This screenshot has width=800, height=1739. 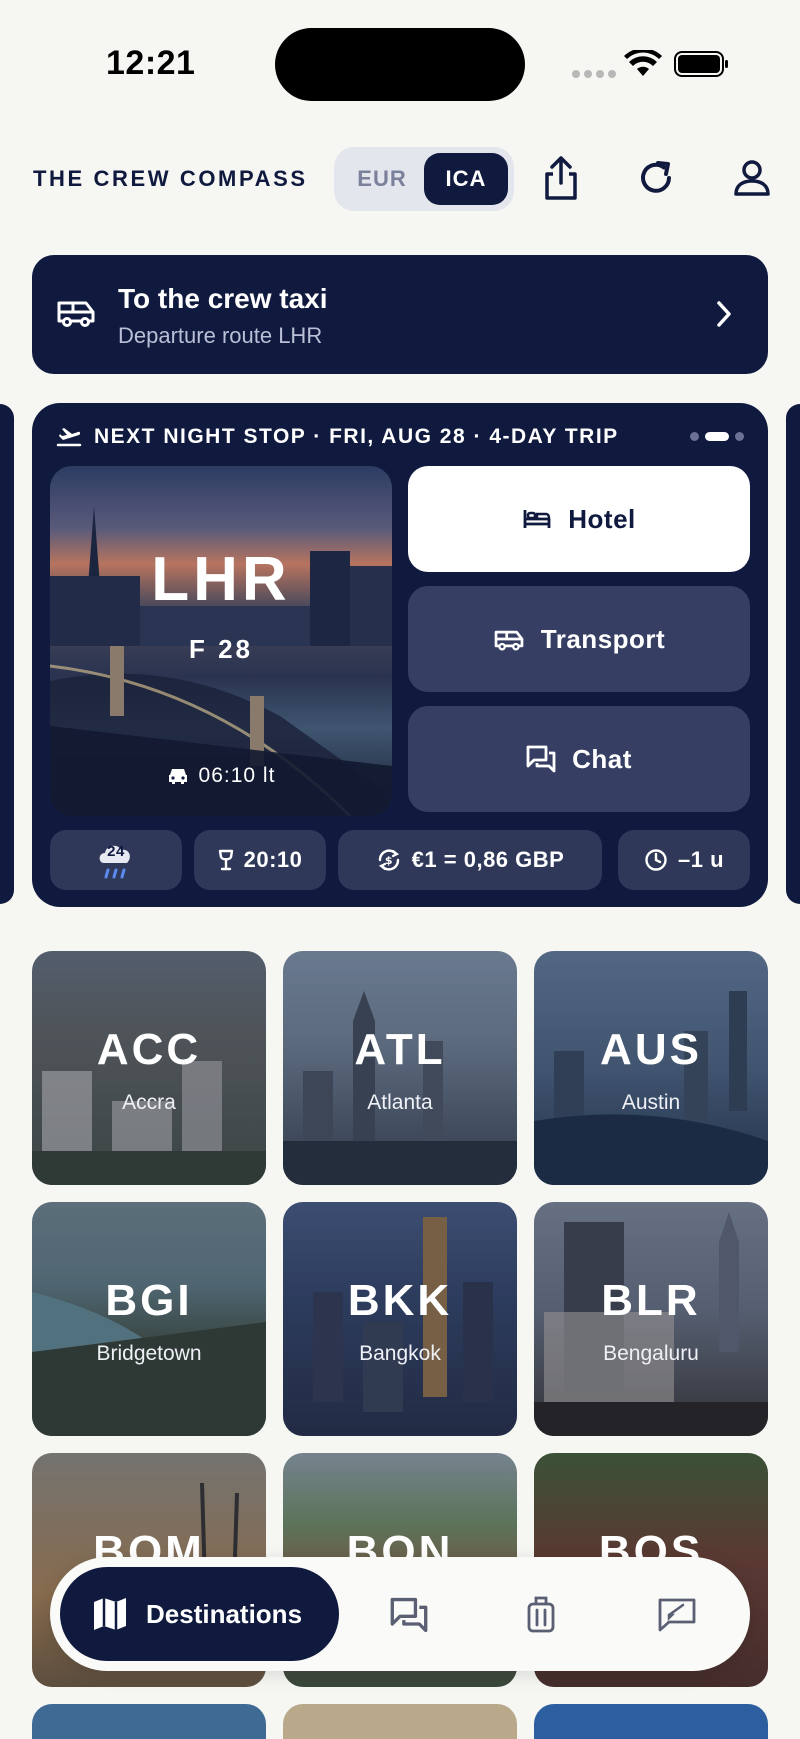 I want to click on currency-toggle: EUR ICA, so click(x=424, y=179).